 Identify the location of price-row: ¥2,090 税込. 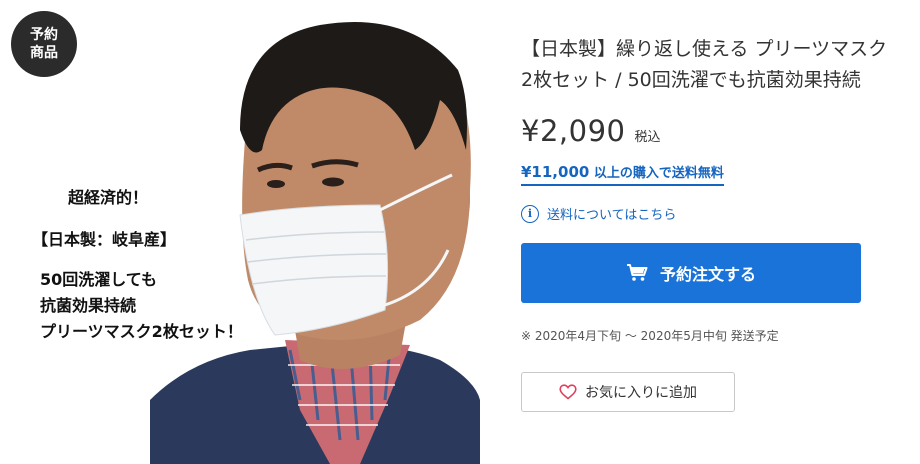
(711, 131).